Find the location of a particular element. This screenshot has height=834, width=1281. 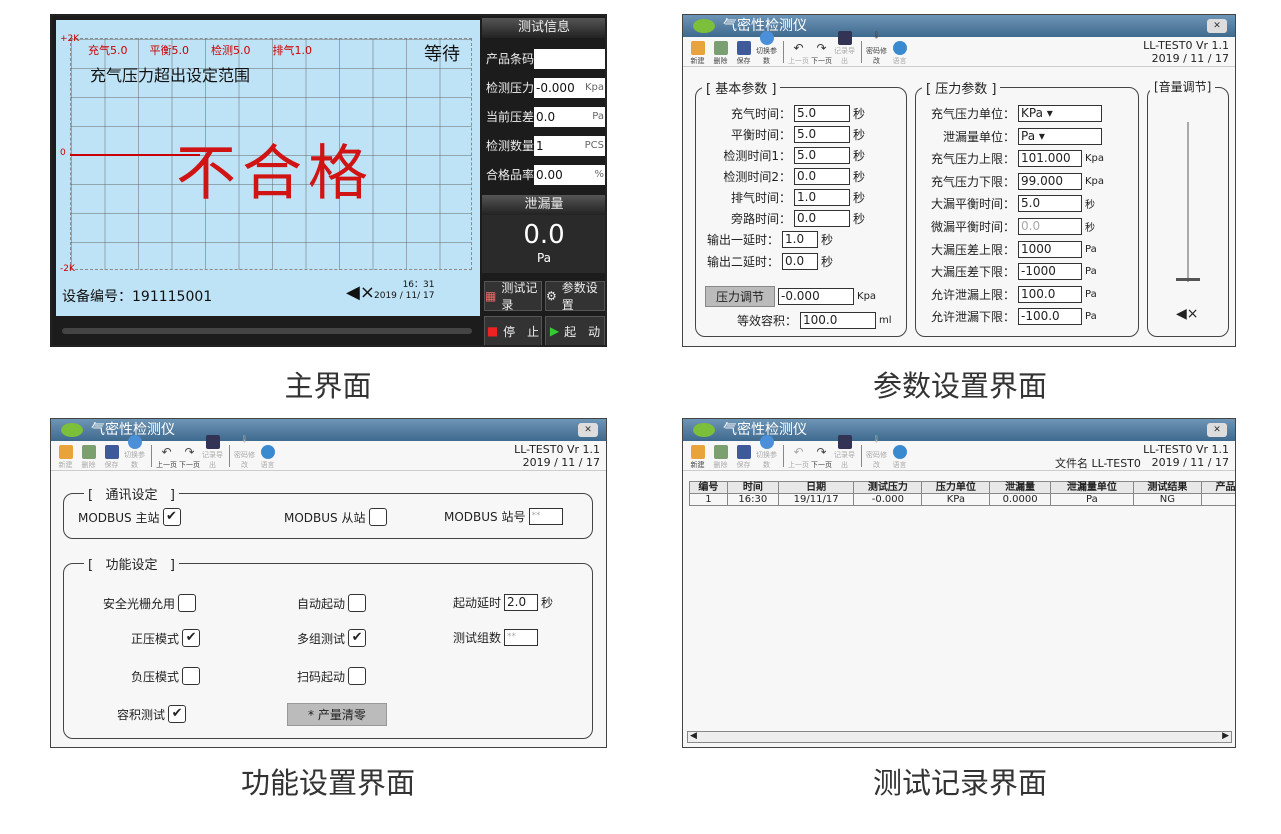

slave-checkbox is located at coordinates (377, 517).